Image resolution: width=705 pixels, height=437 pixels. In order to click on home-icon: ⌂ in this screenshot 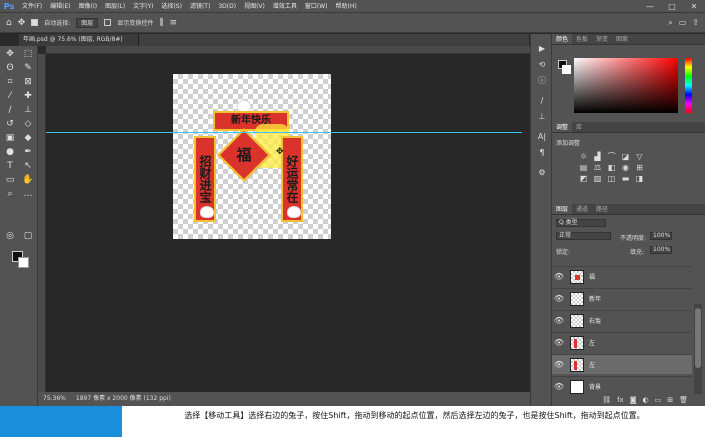, I will do `click(9, 23)`.